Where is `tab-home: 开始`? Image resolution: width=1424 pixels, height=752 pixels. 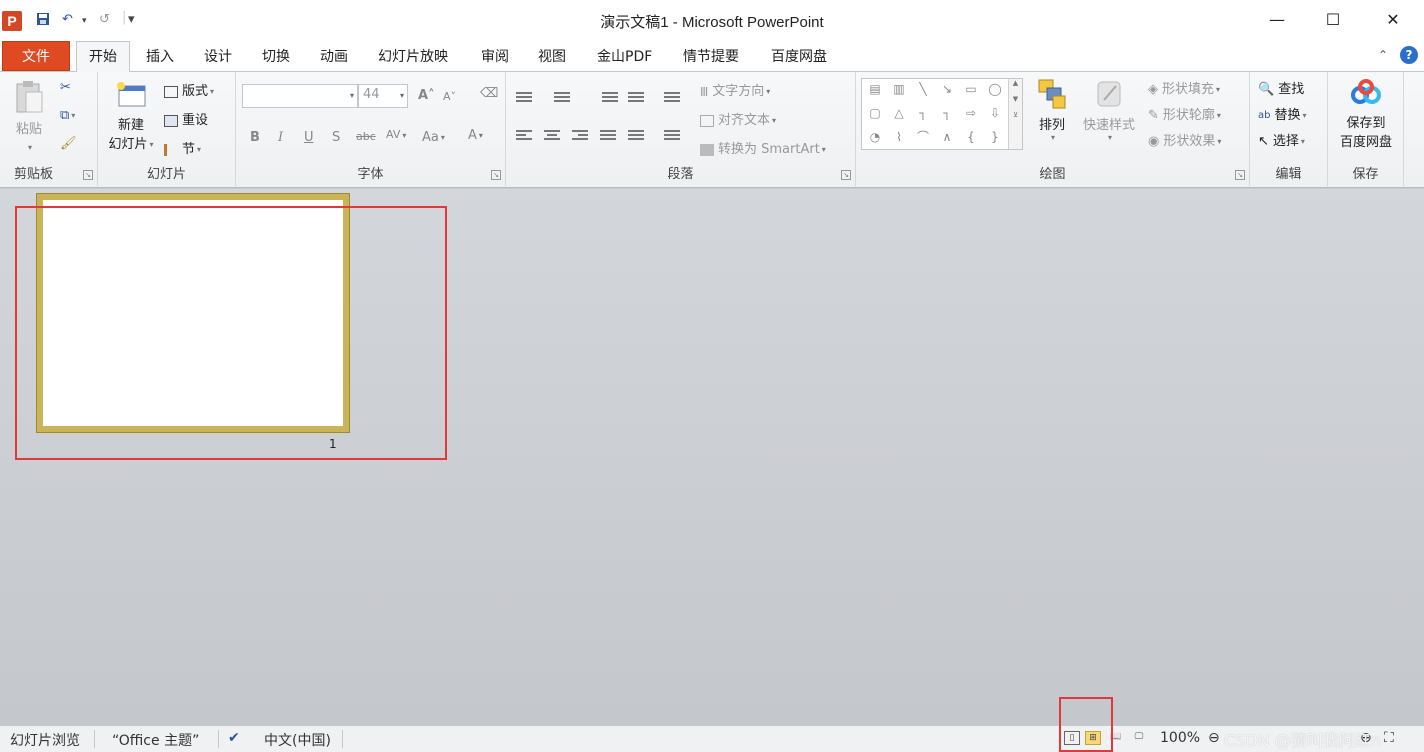 tab-home: 开始 is located at coordinates (103, 57).